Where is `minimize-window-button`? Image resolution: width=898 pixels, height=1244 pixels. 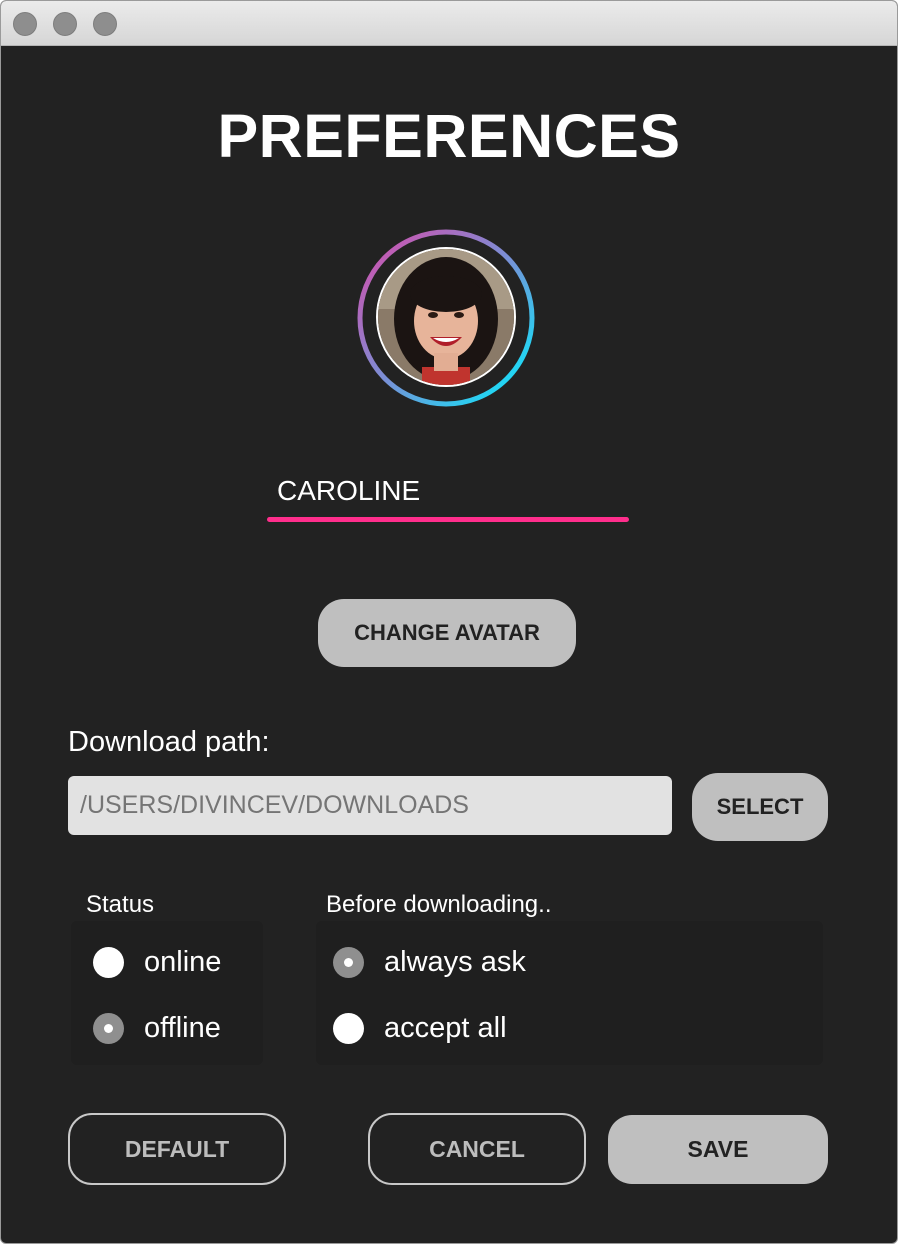 minimize-window-button is located at coordinates (65, 24).